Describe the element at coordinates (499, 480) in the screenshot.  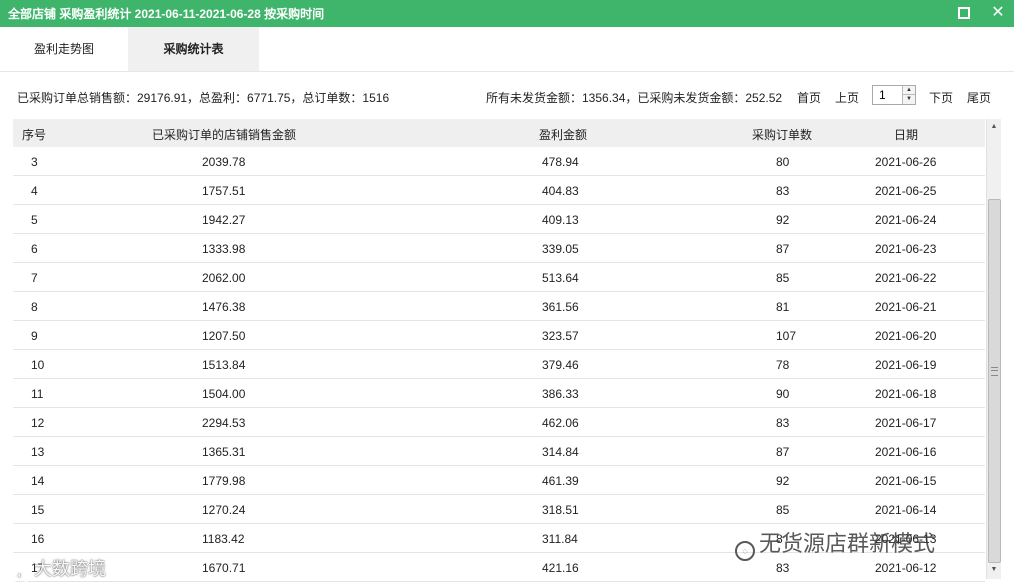
I see `table-row: 14 1779.98 461.39 92 2021-06-15` at that location.